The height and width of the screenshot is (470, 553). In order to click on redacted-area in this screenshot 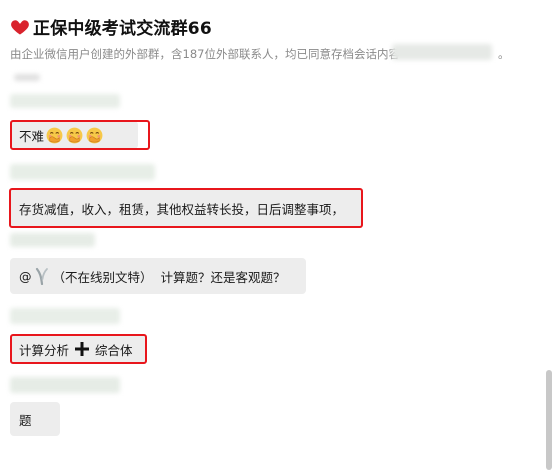, I will do `click(442, 52)`.